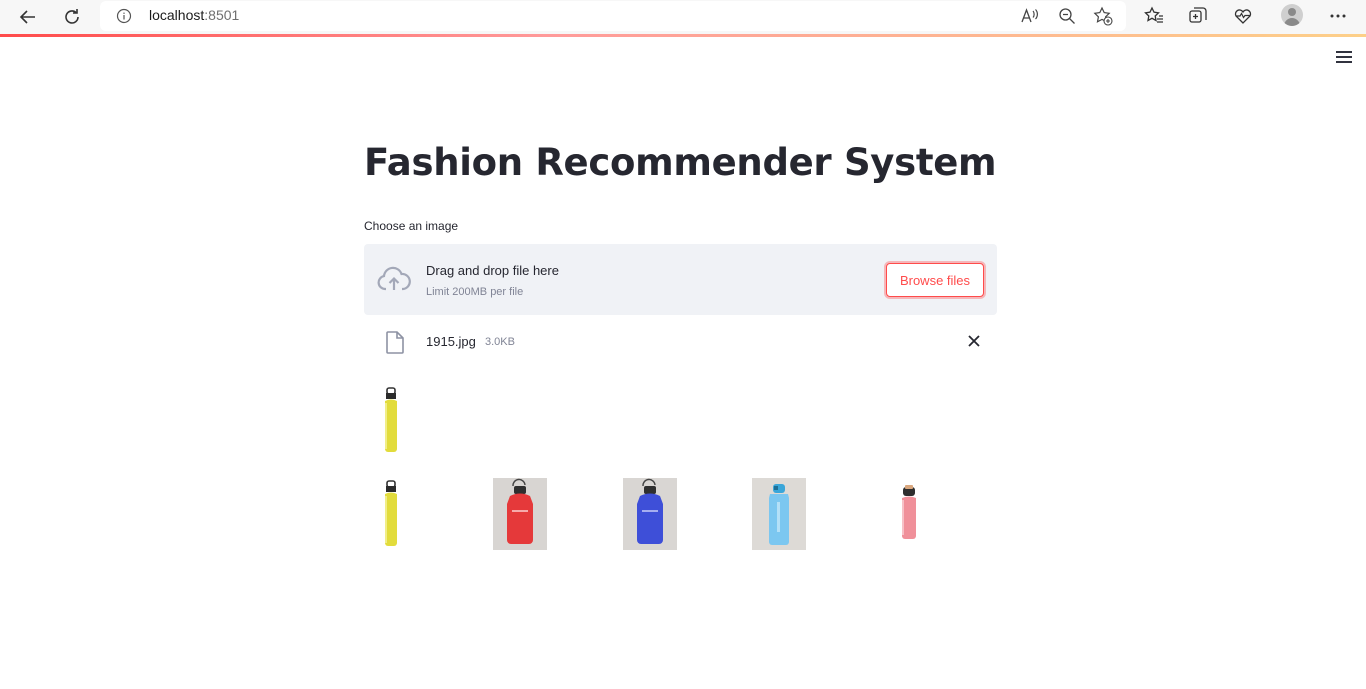 The width and height of the screenshot is (1366, 689). Describe the element at coordinates (1338, 16) in the screenshot. I see `more-icon` at that location.